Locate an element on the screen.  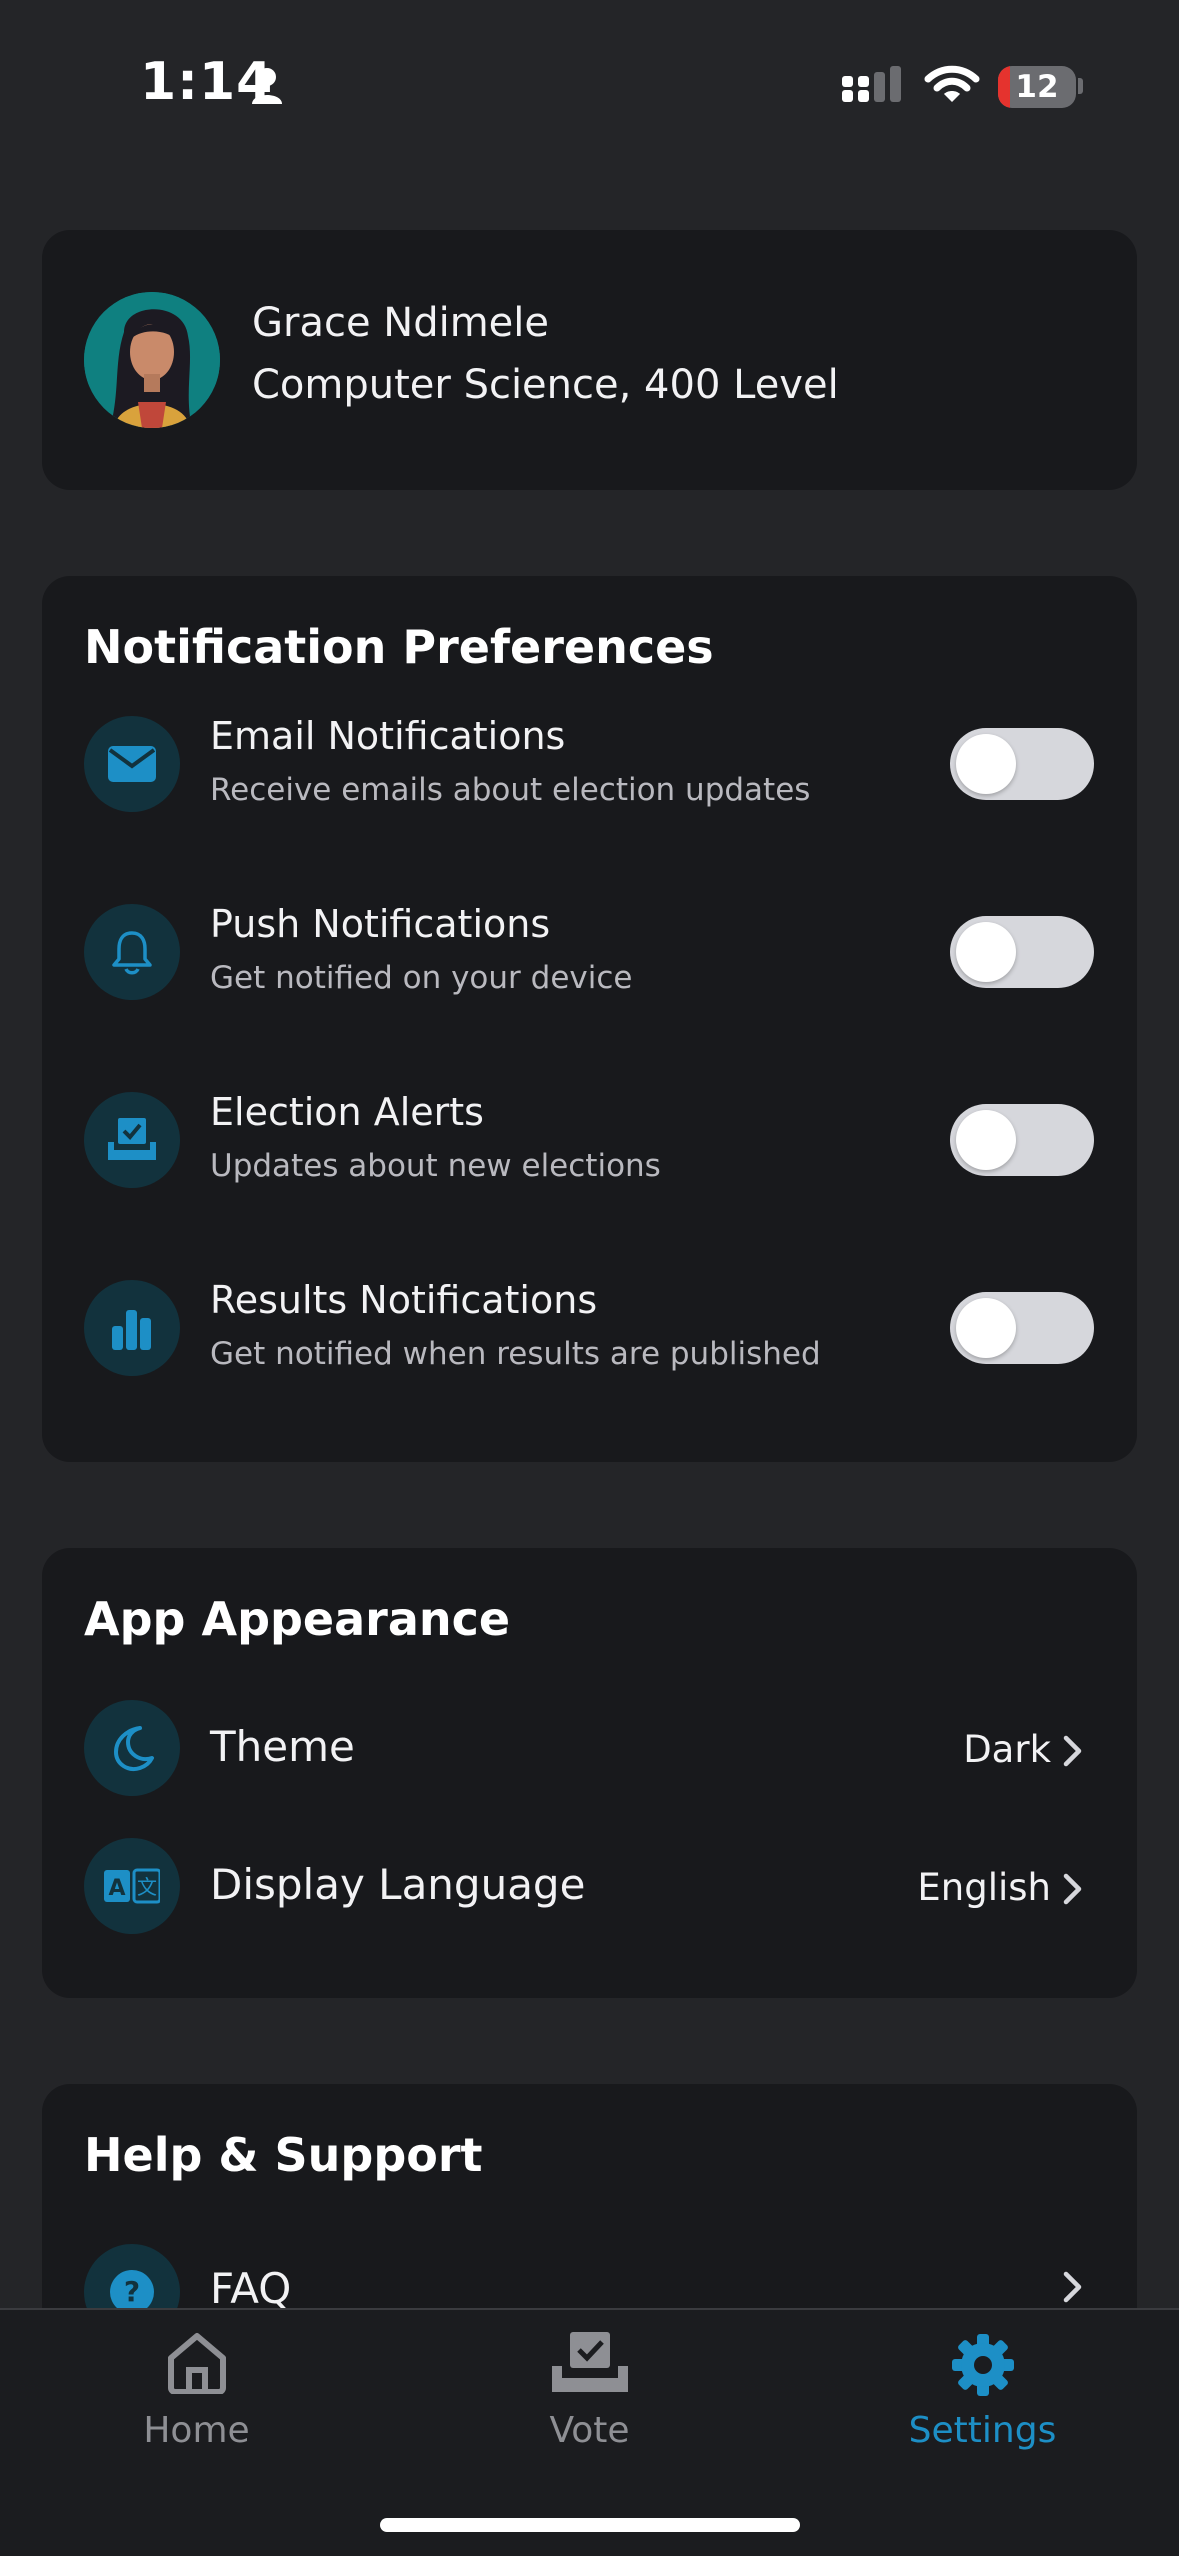
results-notifications-title: Results Notifications is located at coordinates (404, 1300).